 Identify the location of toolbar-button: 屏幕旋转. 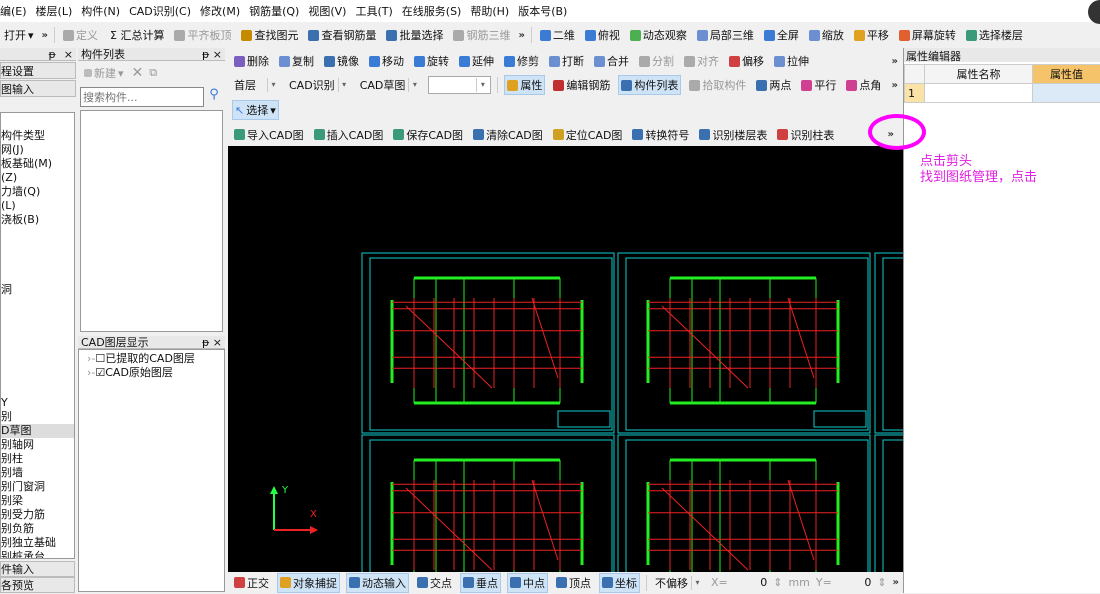
(927, 35).